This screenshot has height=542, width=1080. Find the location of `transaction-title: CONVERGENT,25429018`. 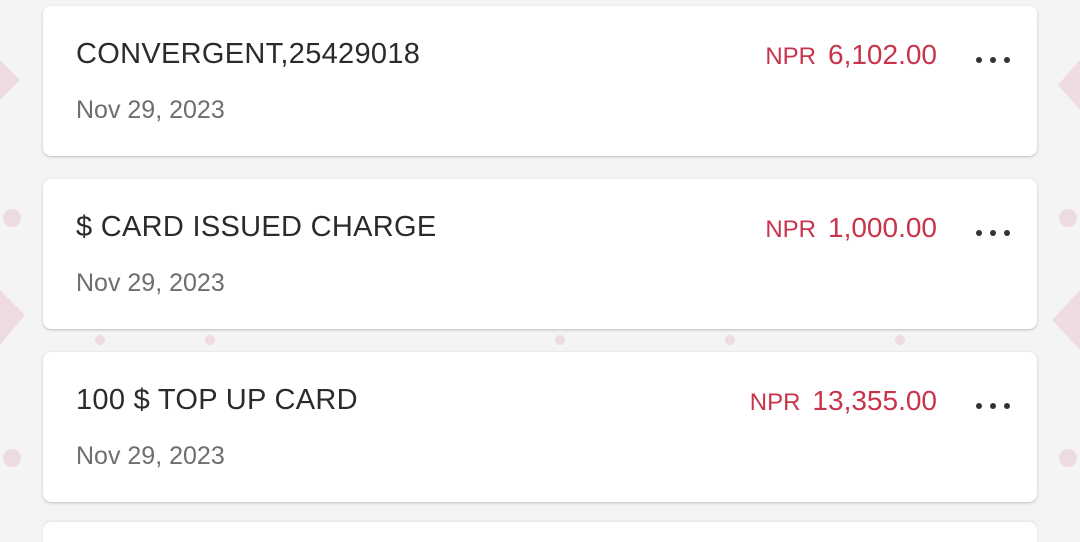

transaction-title: CONVERGENT,25429018 is located at coordinates (248, 54).